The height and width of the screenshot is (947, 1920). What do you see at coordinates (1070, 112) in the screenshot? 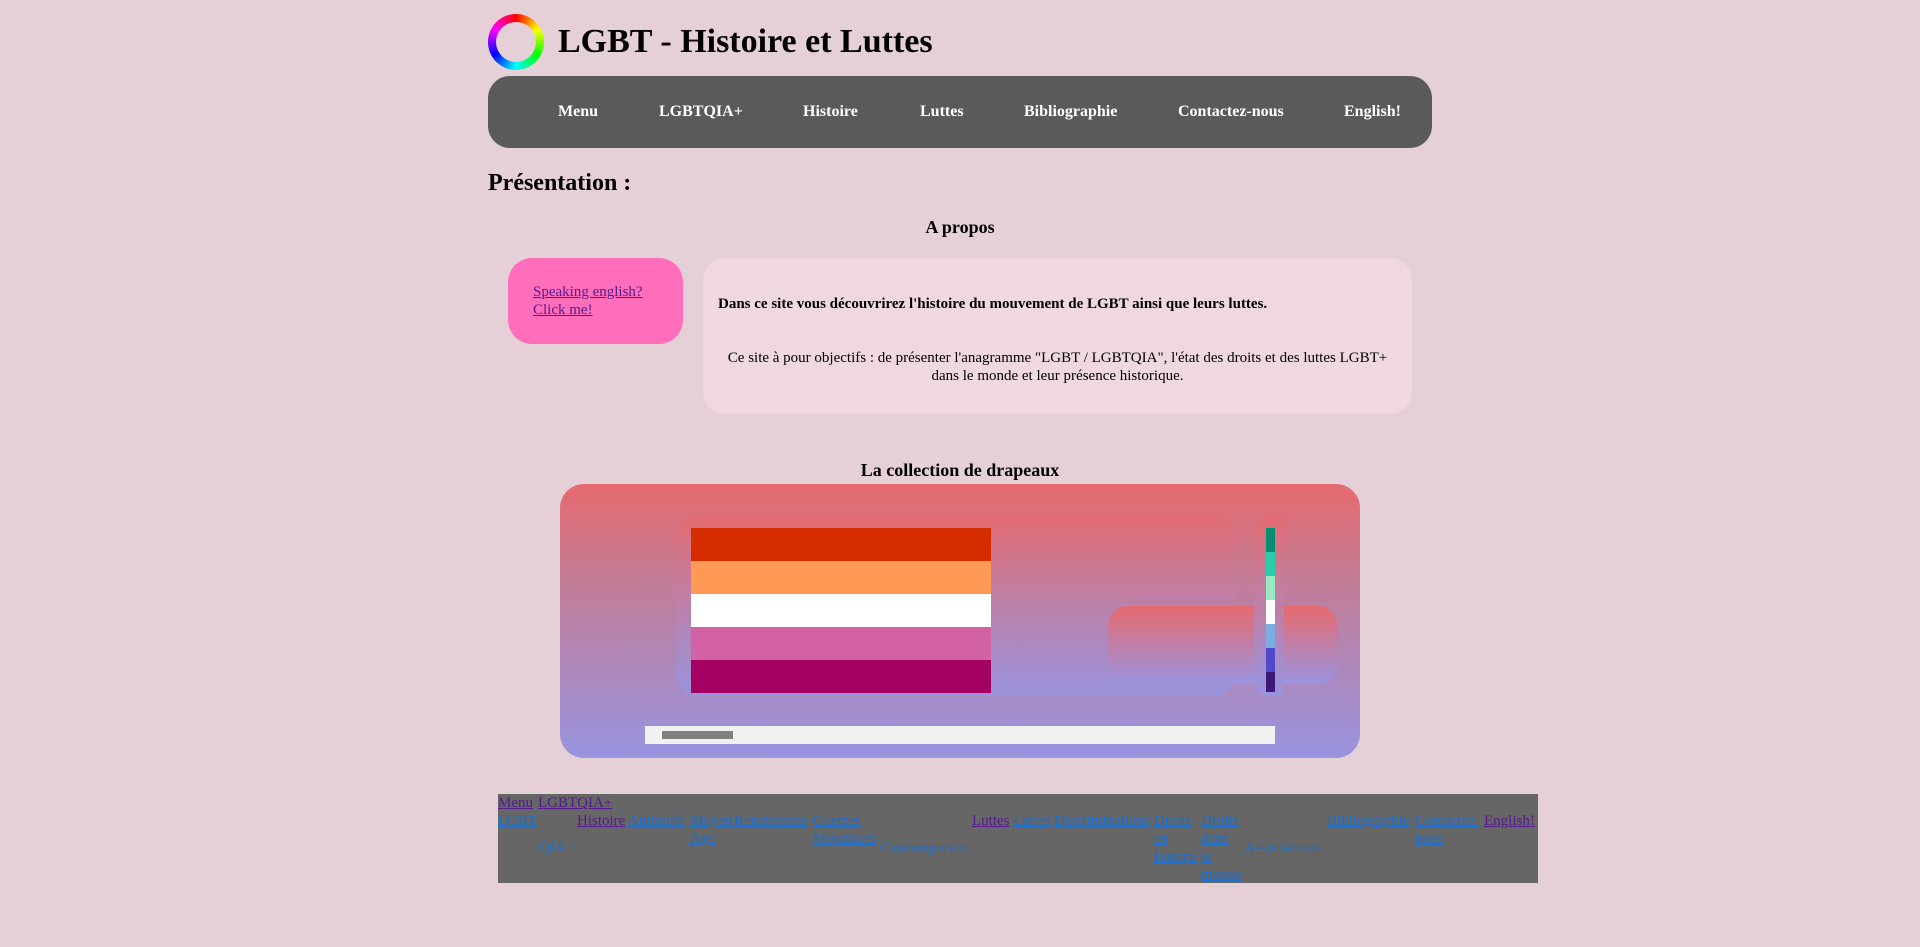
I see `nav-item-bibliographie: Bibliographie` at bounding box center [1070, 112].